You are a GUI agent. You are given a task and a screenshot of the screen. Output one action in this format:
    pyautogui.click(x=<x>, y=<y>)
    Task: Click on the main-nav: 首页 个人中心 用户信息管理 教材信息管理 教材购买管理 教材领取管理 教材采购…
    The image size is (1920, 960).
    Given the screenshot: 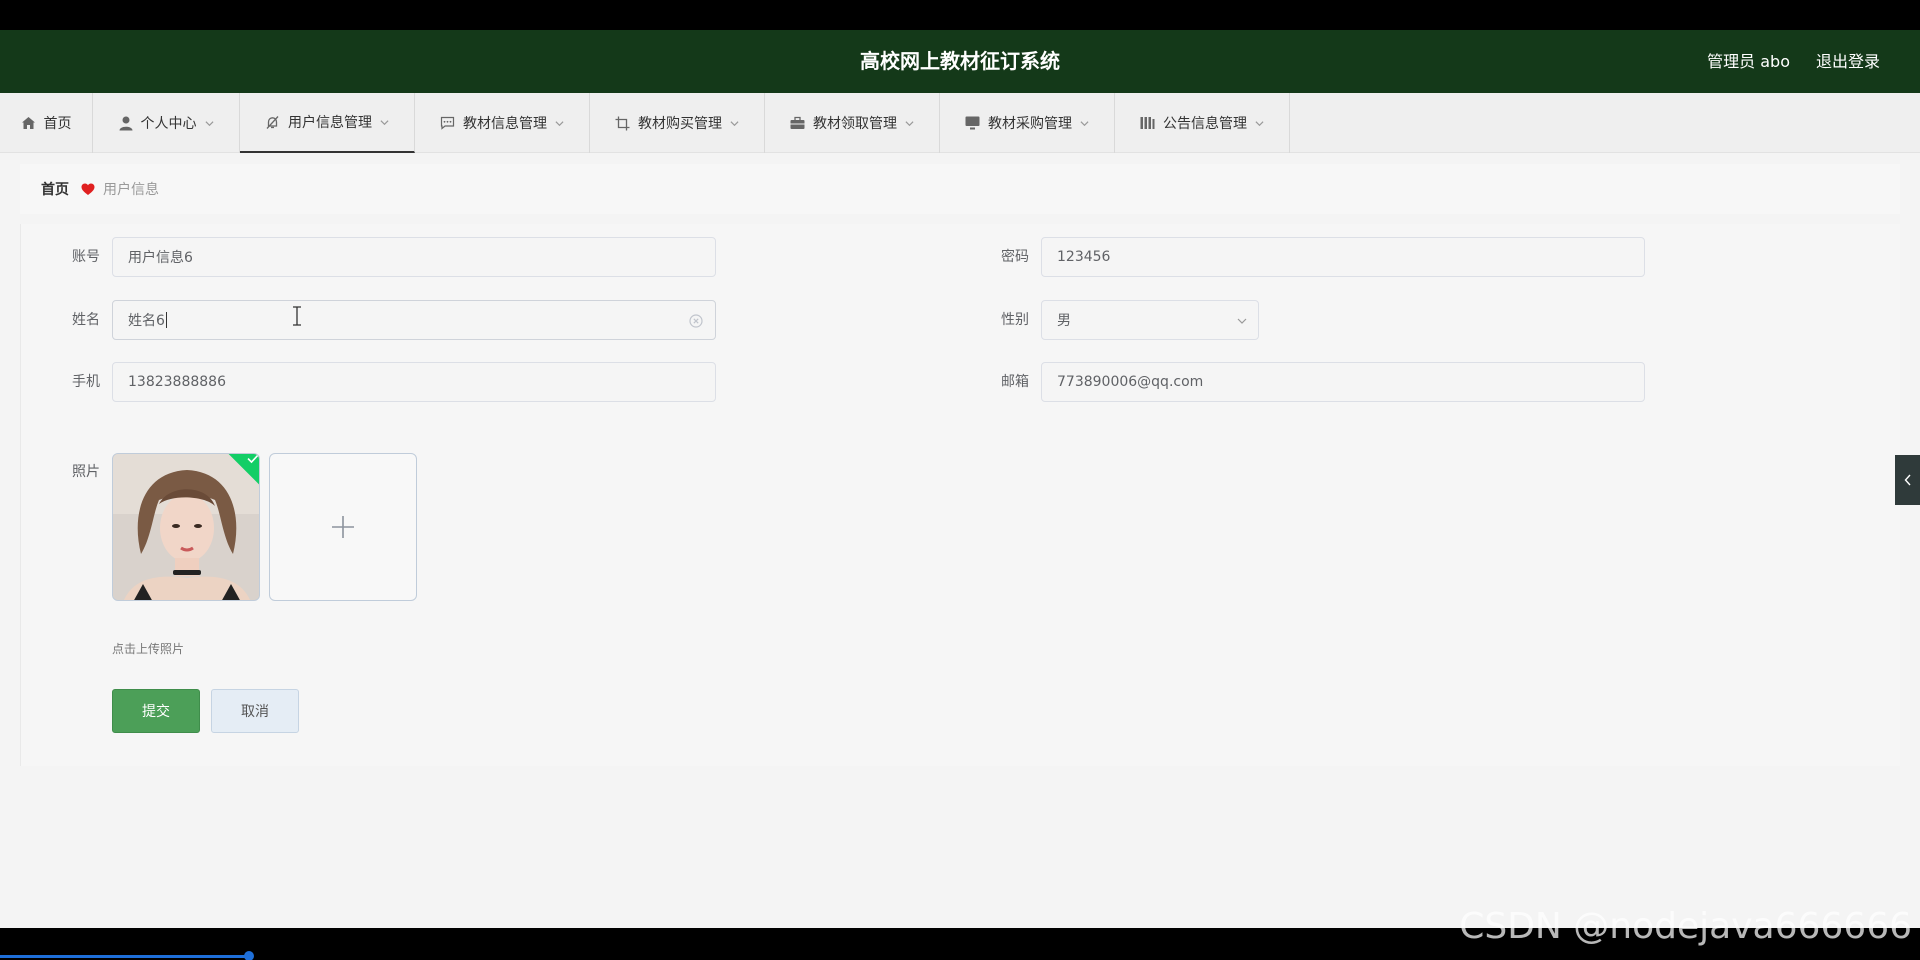 What is the action you would take?
    pyautogui.click(x=960, y=123)
    